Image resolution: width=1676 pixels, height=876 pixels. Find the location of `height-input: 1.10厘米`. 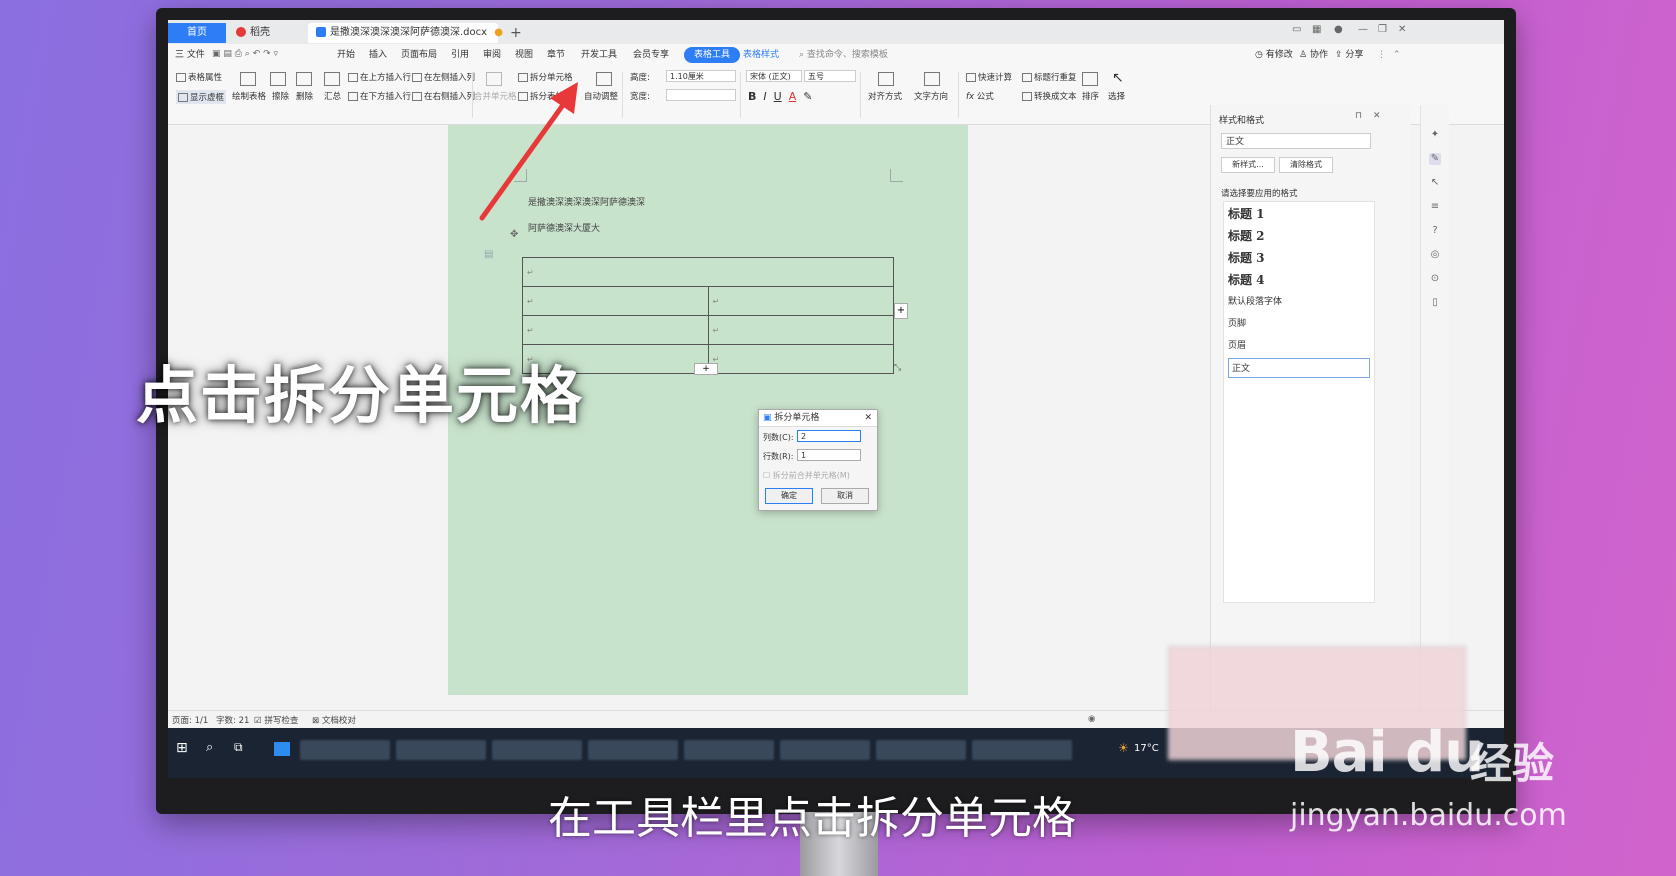

height-input: 1.10厘米 is located at coordinates (701, 76).